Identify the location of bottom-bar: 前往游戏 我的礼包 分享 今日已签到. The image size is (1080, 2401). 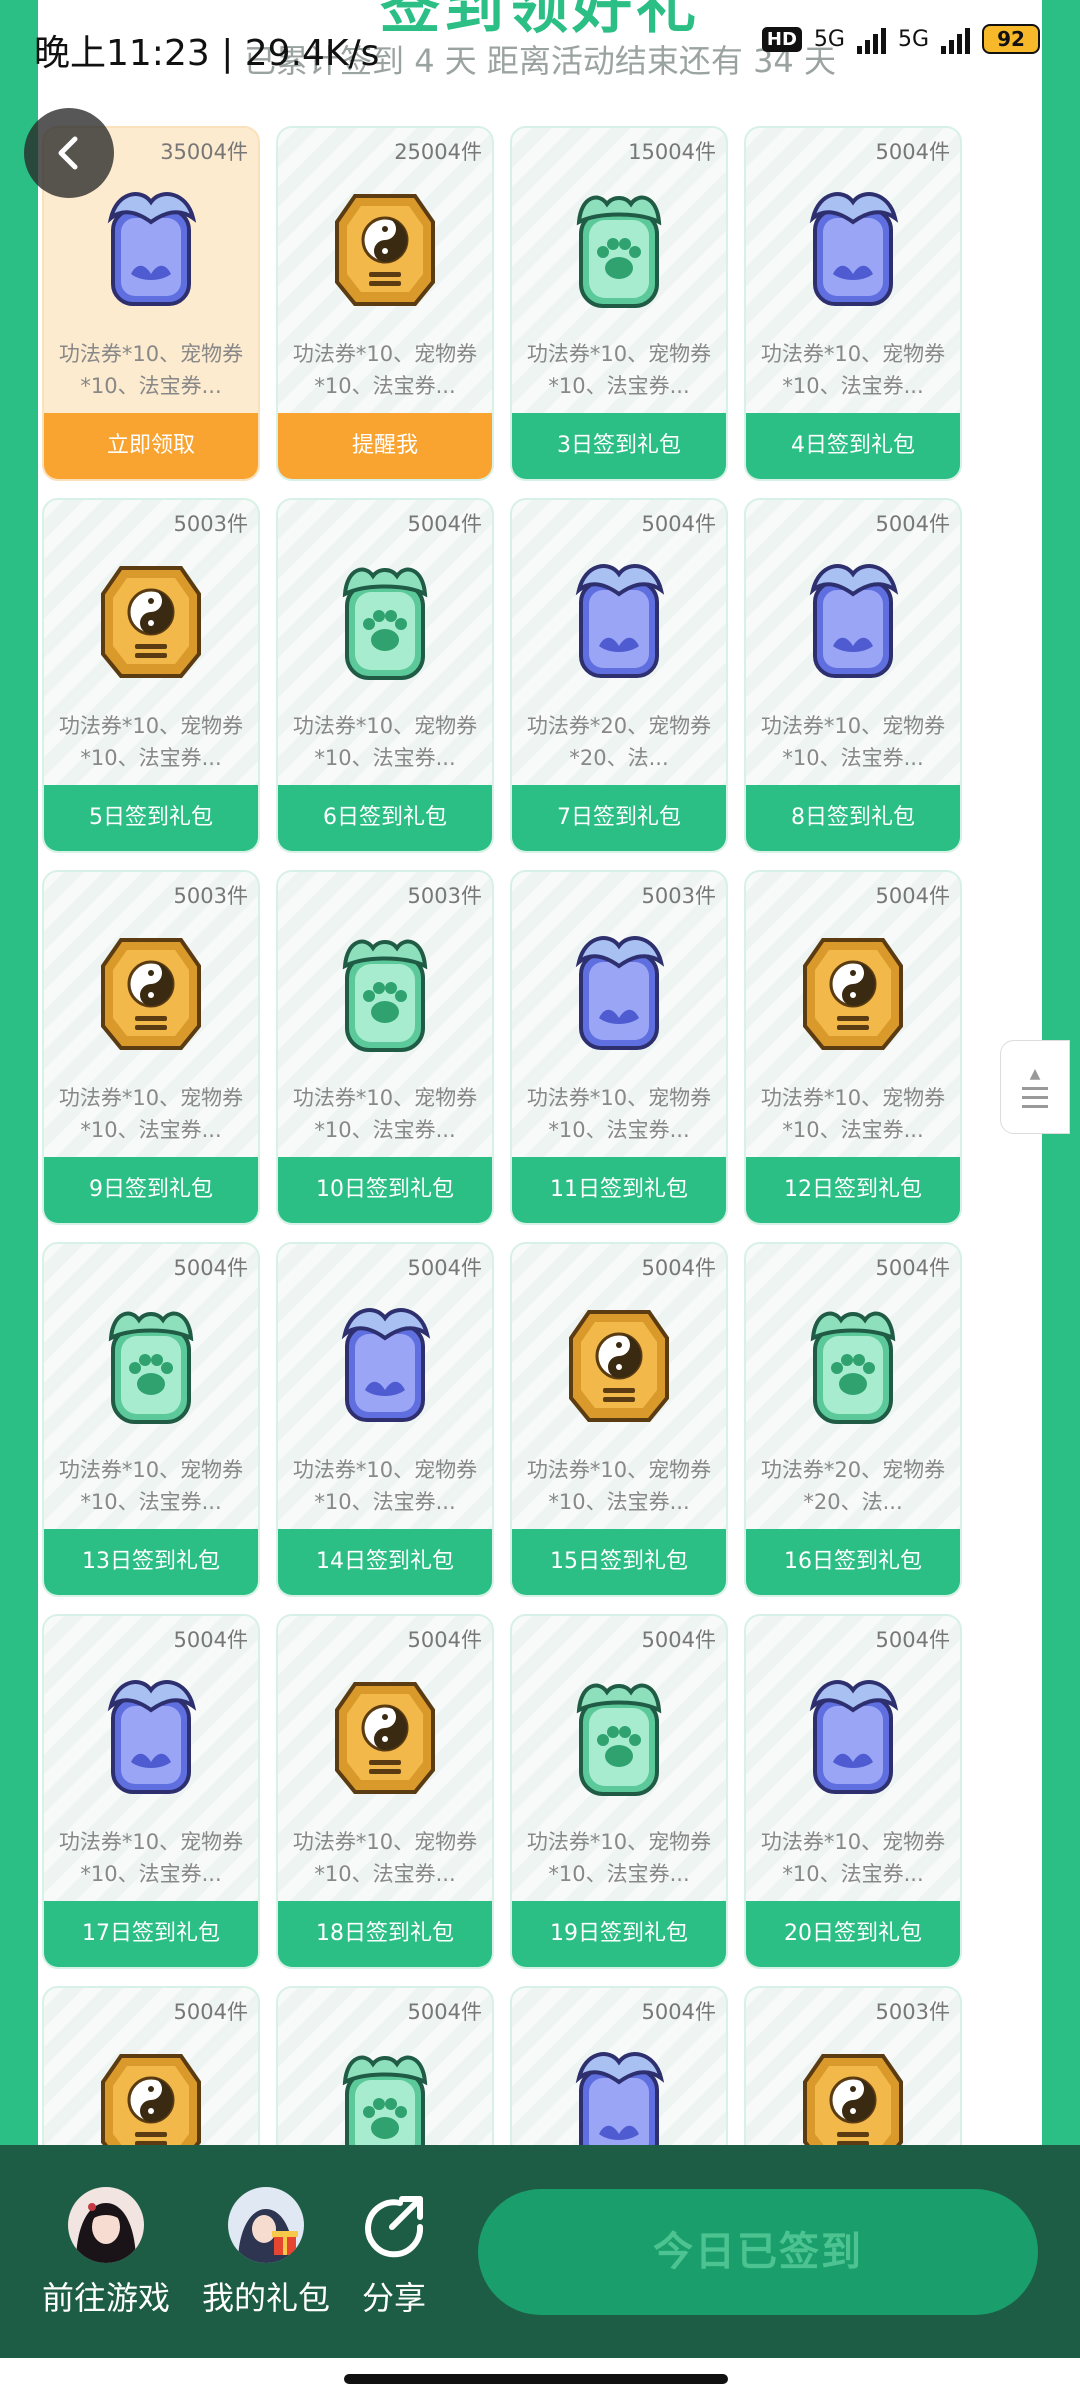
(540, 2251).